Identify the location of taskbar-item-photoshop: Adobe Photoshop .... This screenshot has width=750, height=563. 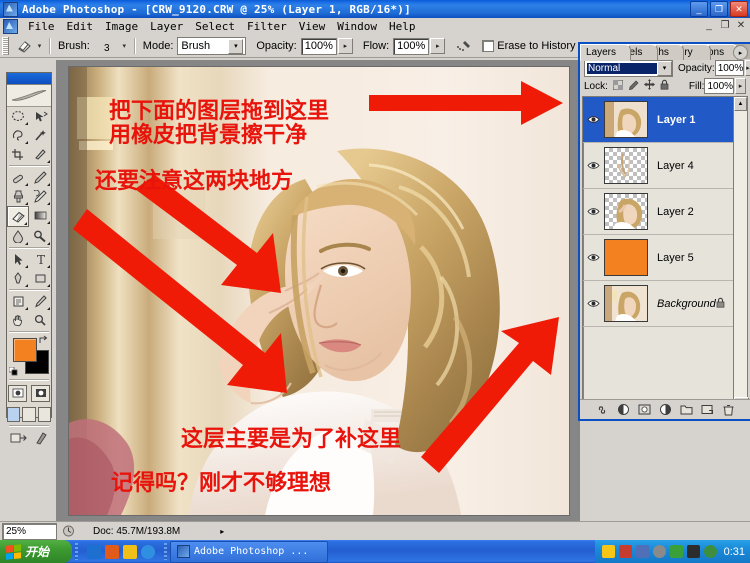
(249, 551).